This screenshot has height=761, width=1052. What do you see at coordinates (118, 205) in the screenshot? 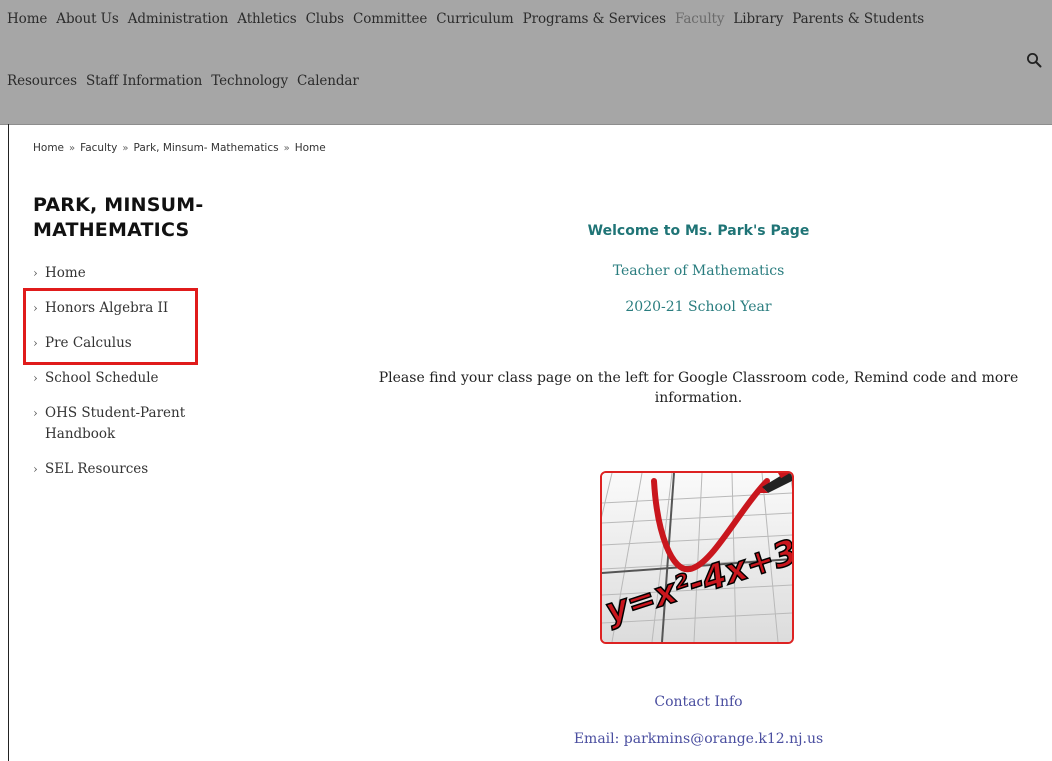
I see `sidebar-title-line-1: PARK, MINSUM-` at bounding box center [118, 205].